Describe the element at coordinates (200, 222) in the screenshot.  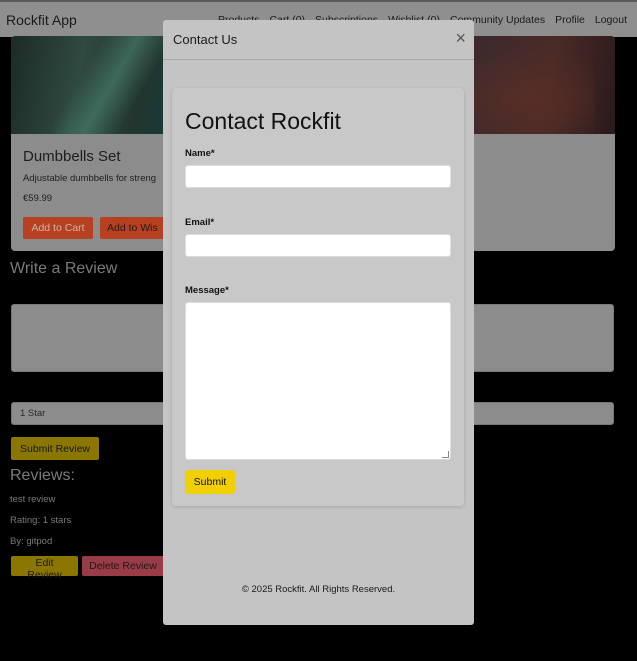
I see `email-label: Email*` at that location.